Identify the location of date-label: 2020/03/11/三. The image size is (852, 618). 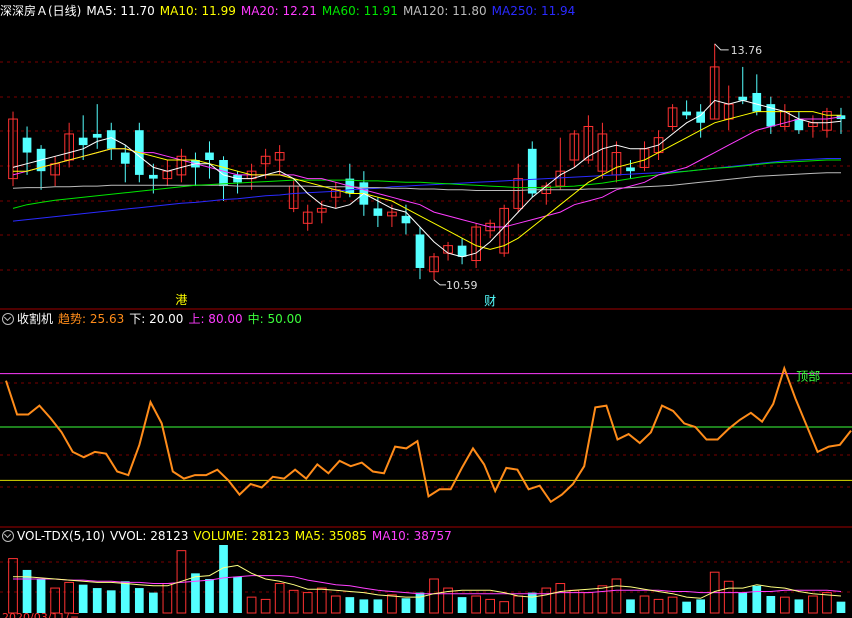
(41, 614).